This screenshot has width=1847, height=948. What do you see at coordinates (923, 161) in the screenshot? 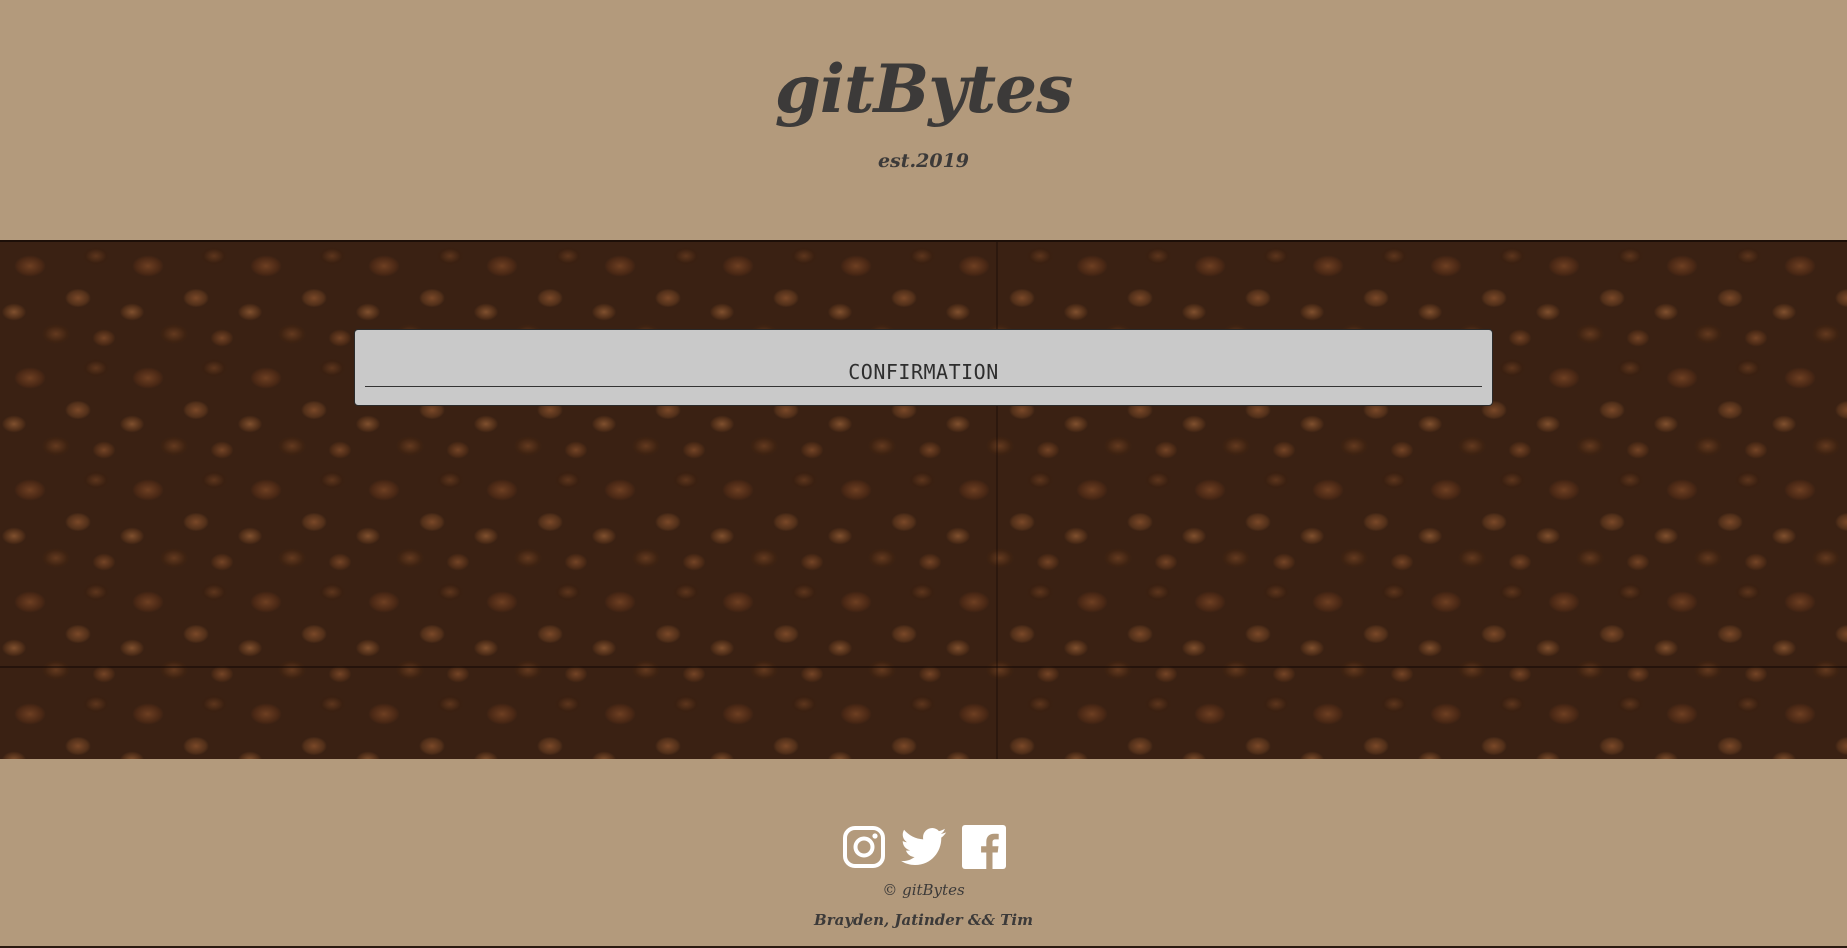
I see `site-tagline: est.2019` at bounding box center [923, 161].